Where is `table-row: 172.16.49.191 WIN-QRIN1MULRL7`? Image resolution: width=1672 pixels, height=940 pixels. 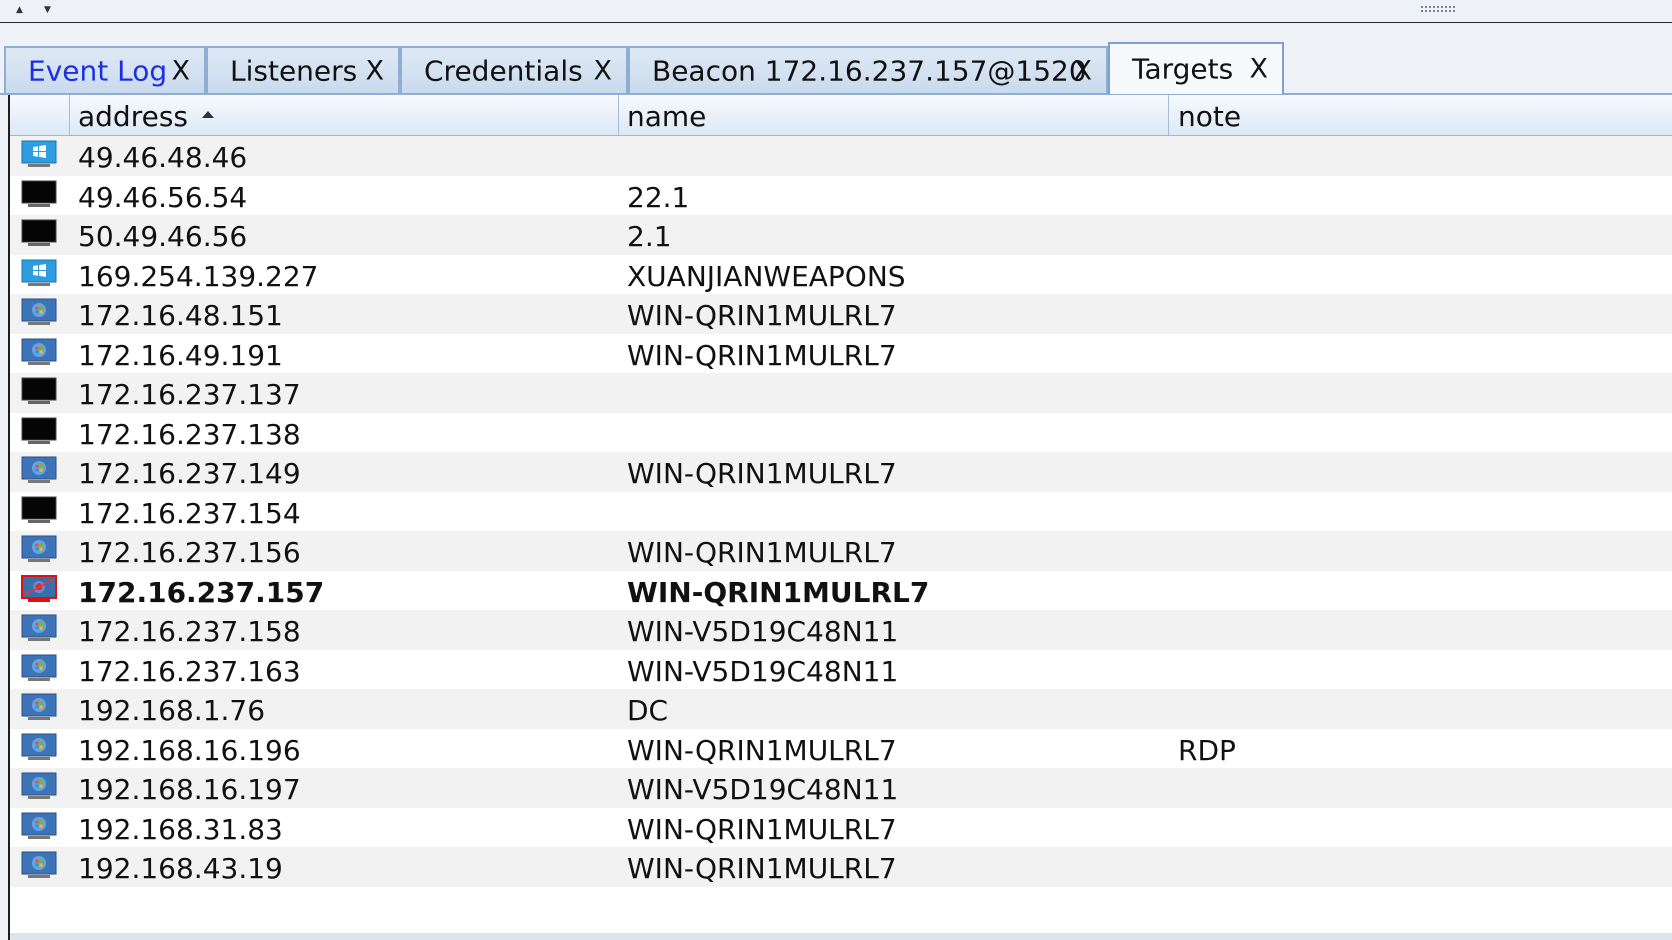
table-row: 172.16.49.191 WIN-QRIN1MULRL7 is located at coordinates (841, 353).